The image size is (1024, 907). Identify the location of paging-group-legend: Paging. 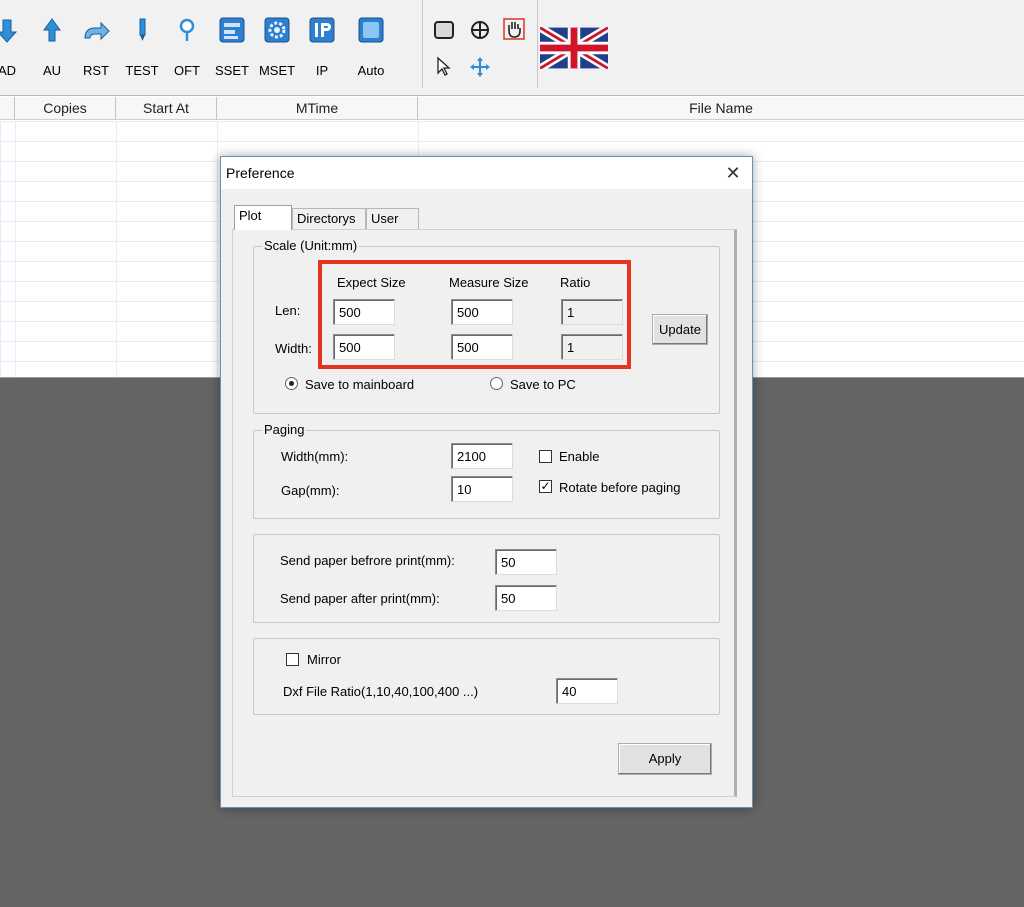
(284, 429).